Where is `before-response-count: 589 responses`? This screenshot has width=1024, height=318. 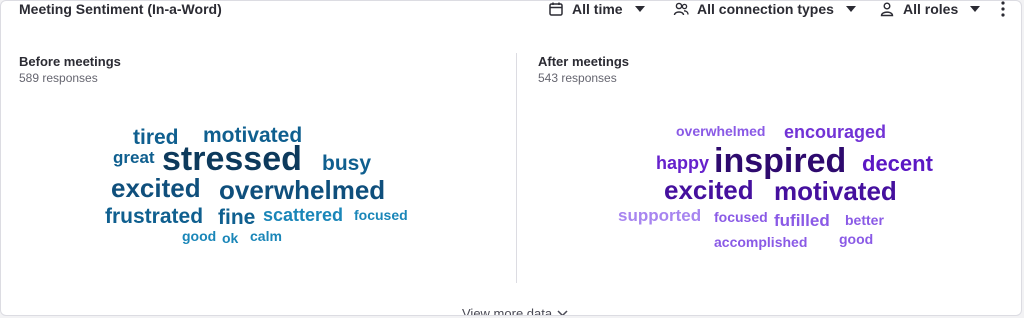
before-response-count: 589 responses is located at coordinates (58, 78).